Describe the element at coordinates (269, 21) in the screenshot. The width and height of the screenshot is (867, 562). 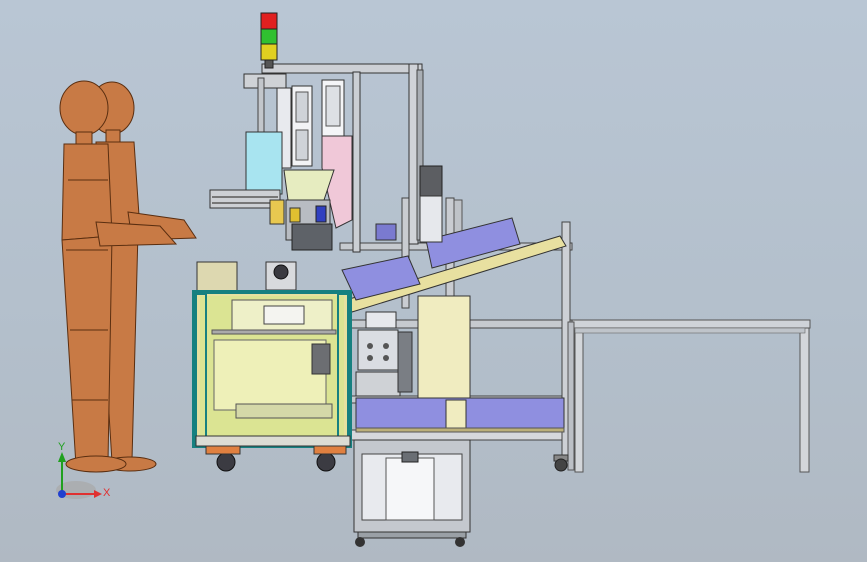
I see `tower-light-red` at that location.